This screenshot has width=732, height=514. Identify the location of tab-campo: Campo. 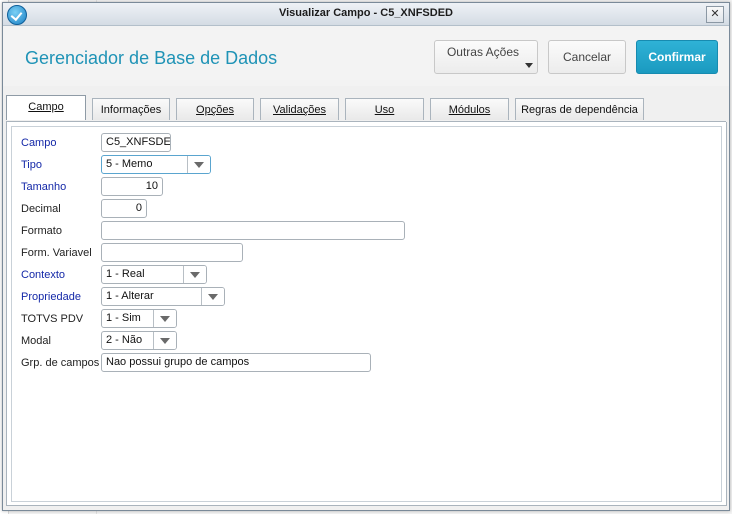
(46, 107).